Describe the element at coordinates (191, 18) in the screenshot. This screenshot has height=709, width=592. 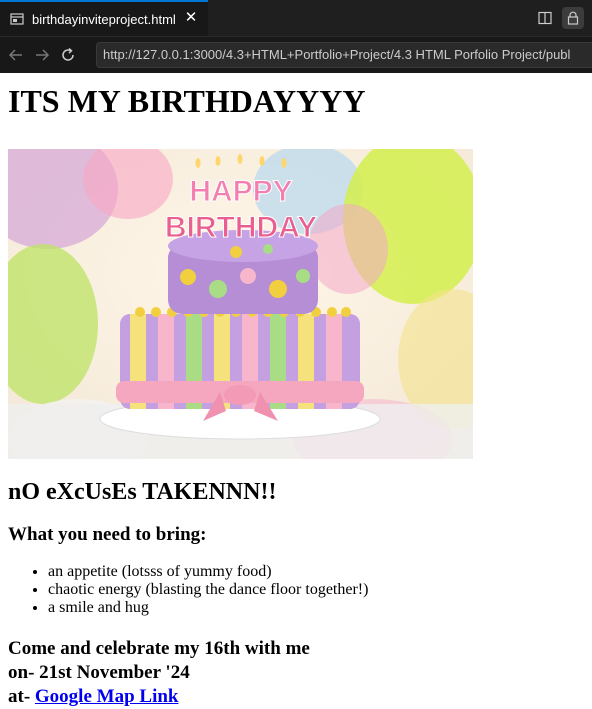
I see `close-icon: ✕` at that location.